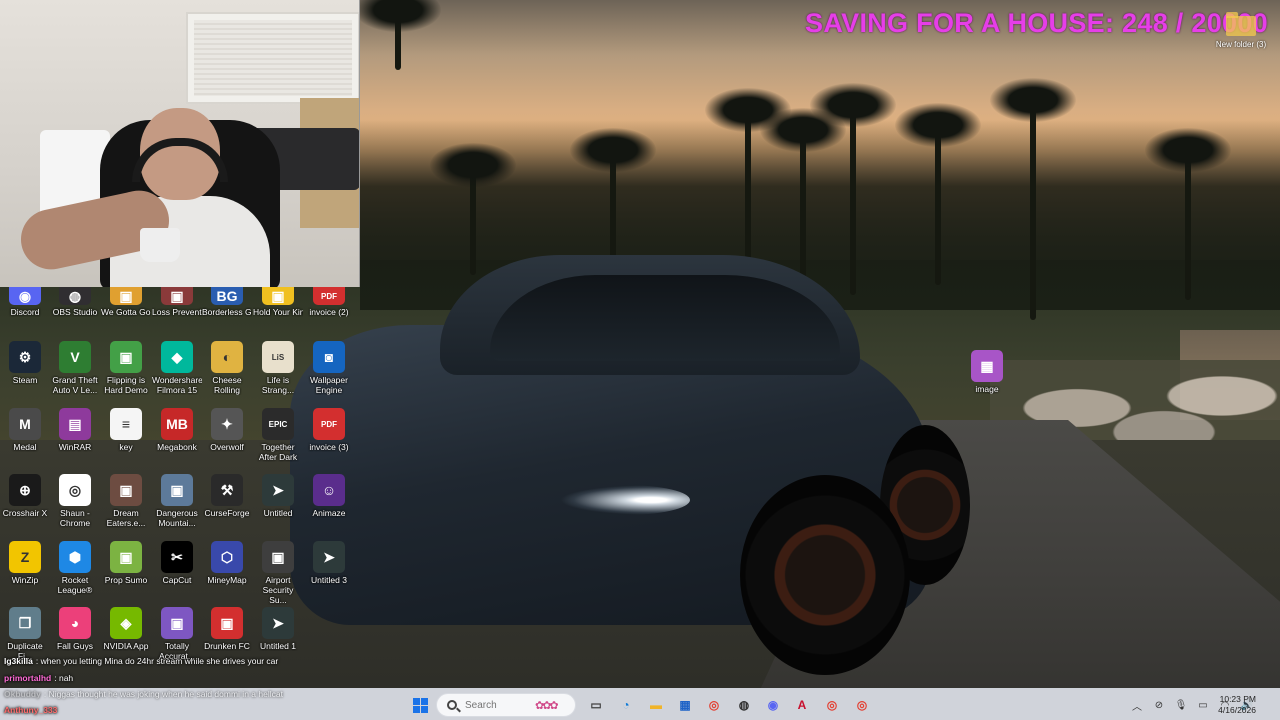  Describe the element at coordinates (126, 312) in the screenshot. I see `desktop-icon-label: We Gotta Go Demo` at that location.